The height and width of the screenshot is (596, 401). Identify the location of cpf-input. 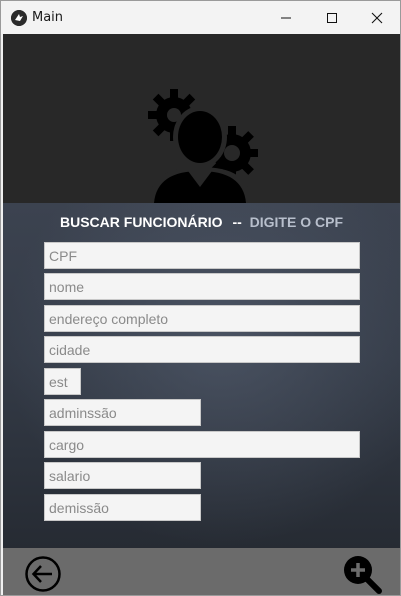
(202, 255).